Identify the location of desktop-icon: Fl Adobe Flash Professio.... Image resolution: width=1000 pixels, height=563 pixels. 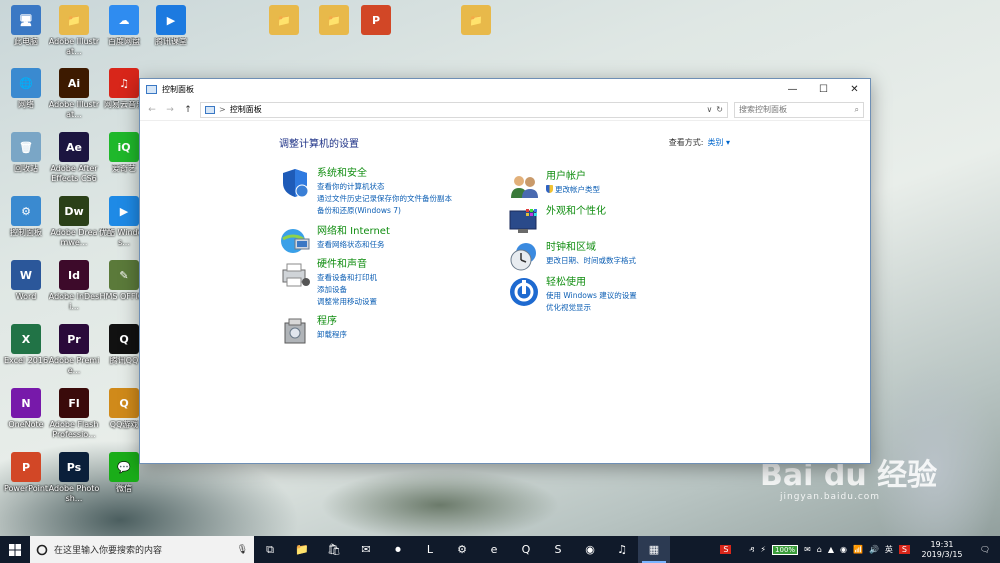
(74, 414).